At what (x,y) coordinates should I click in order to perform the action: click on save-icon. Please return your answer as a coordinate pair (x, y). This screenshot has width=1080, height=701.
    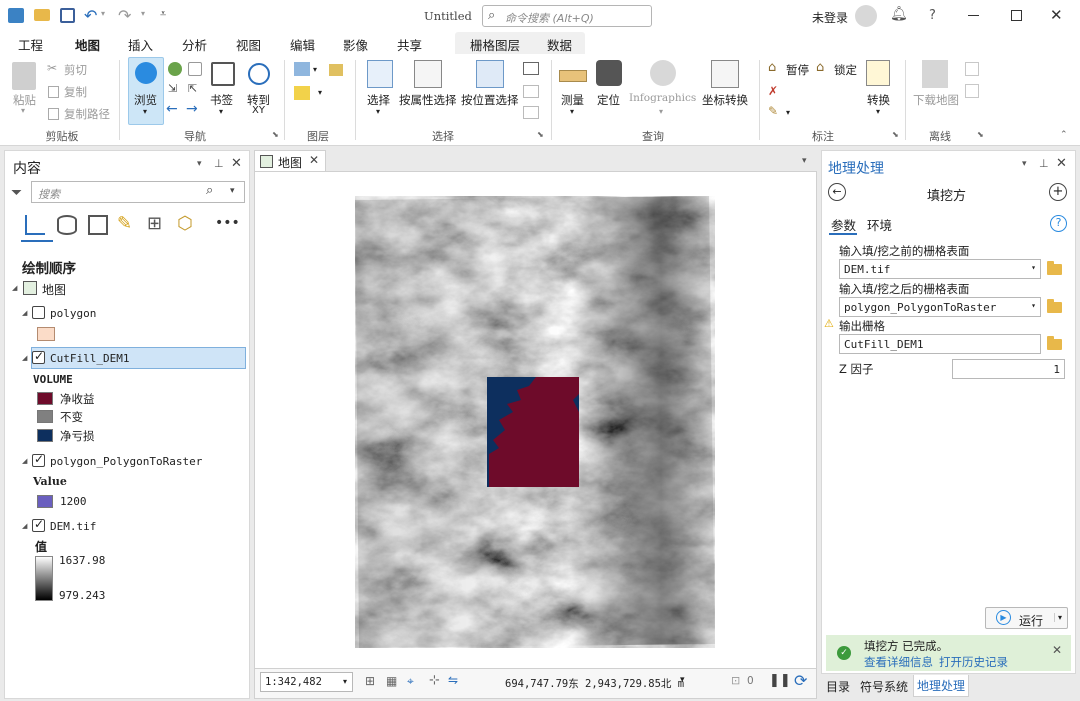
    Looking at the image, I should click on (67, 15).